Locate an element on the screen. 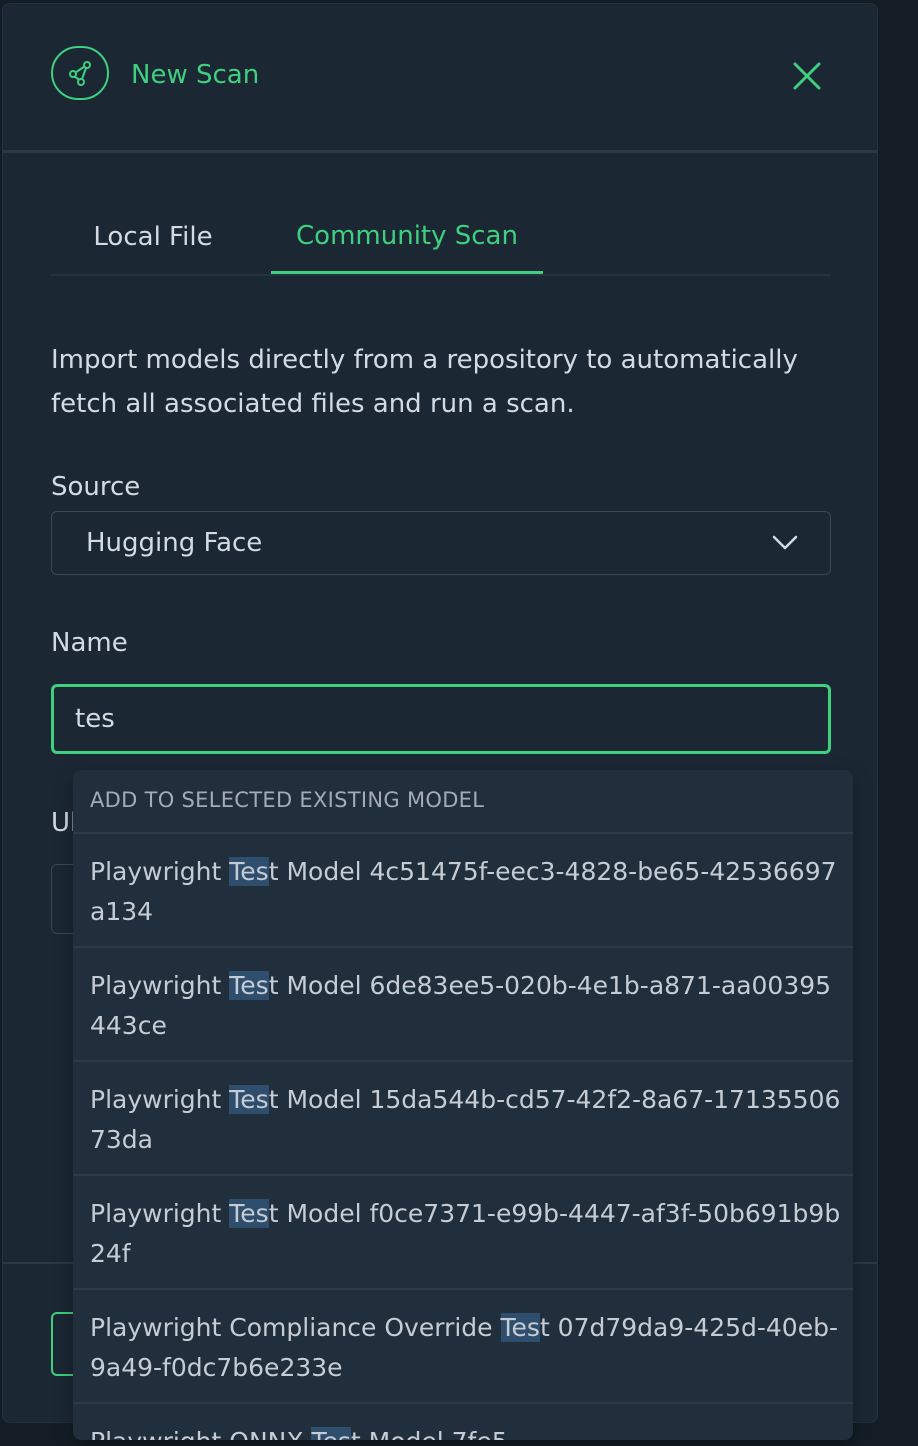  name-label: Name is located at coordinates (89, 643).